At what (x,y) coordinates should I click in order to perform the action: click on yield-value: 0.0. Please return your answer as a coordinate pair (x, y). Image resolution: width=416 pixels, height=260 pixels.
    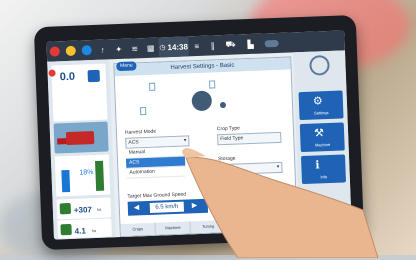
    Looking at the image, I should click on (67, 77).